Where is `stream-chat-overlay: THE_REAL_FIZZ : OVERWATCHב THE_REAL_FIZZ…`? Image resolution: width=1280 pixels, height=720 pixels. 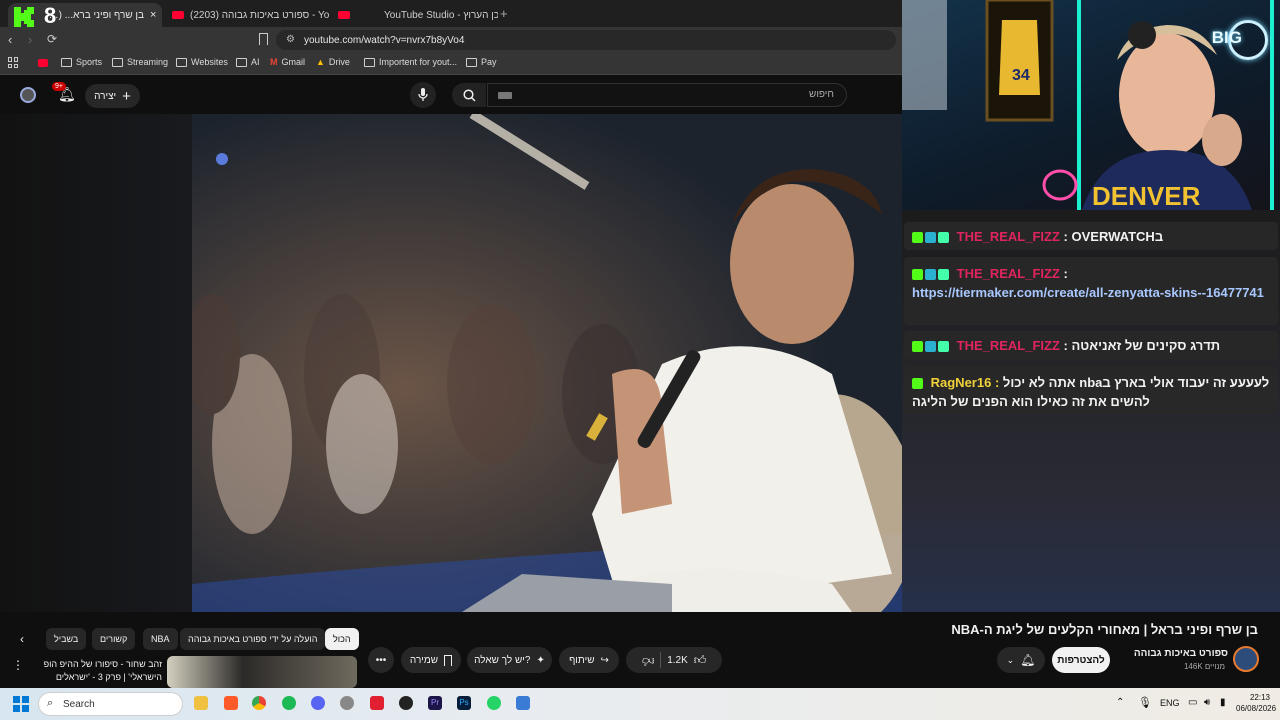 stream-chat-overlay: THE_REAL_FIZZ : OVERWATCHב THE_REAL_FIZZ… is located at coordinates (1091, 318).